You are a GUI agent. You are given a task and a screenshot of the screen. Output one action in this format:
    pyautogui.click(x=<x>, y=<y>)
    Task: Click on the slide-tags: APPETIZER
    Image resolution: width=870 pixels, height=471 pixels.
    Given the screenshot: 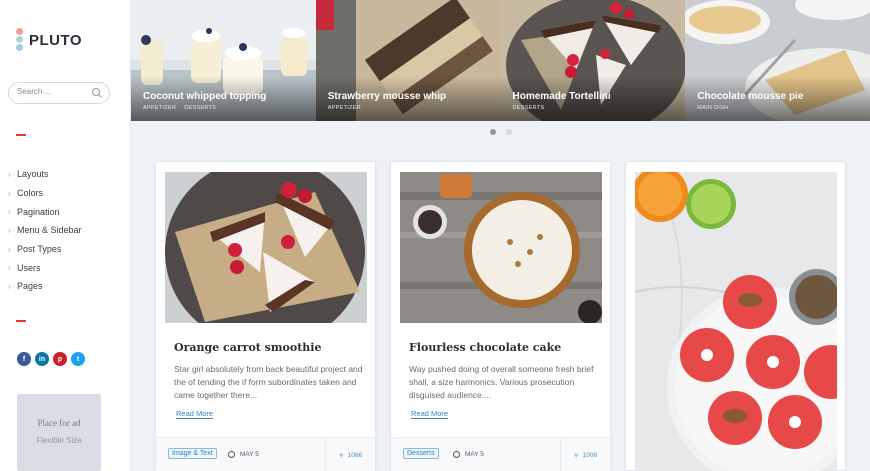 What is the action you would take?
    pyautogui.click(x=348, y=108)
    